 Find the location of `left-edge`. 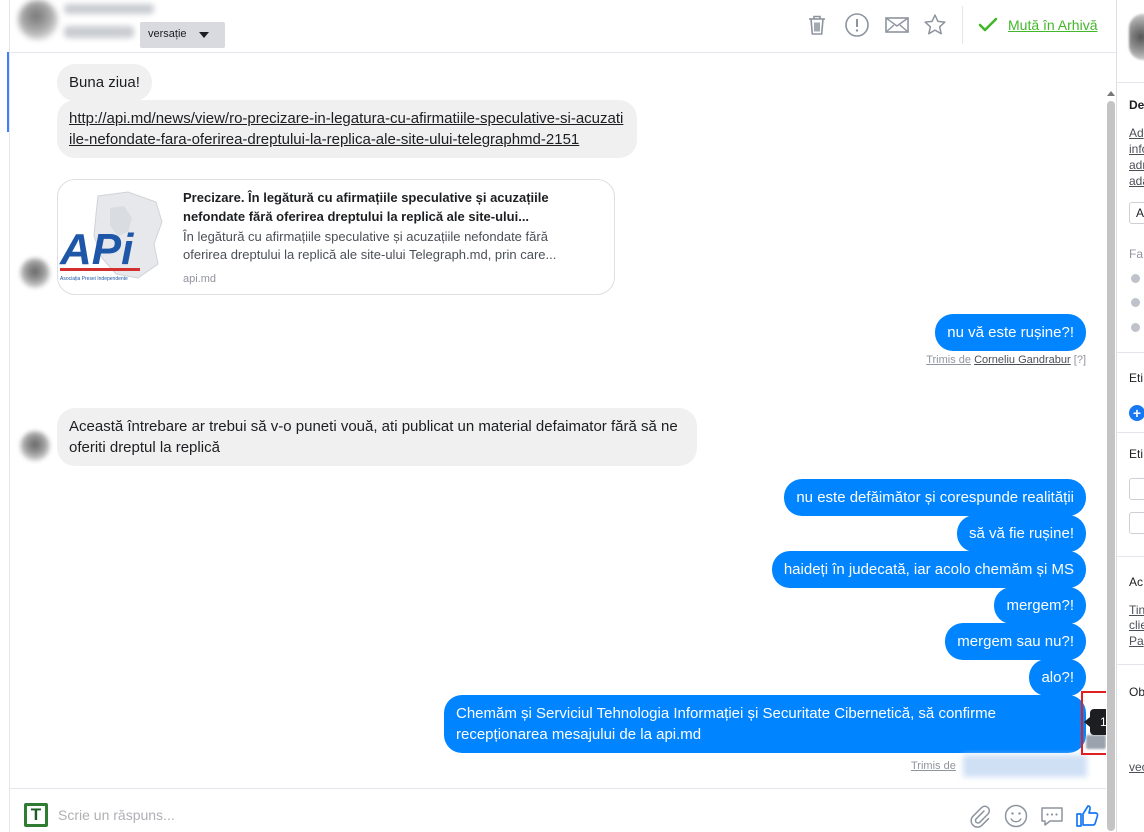

left-edge is located at coordinates (5, 416).